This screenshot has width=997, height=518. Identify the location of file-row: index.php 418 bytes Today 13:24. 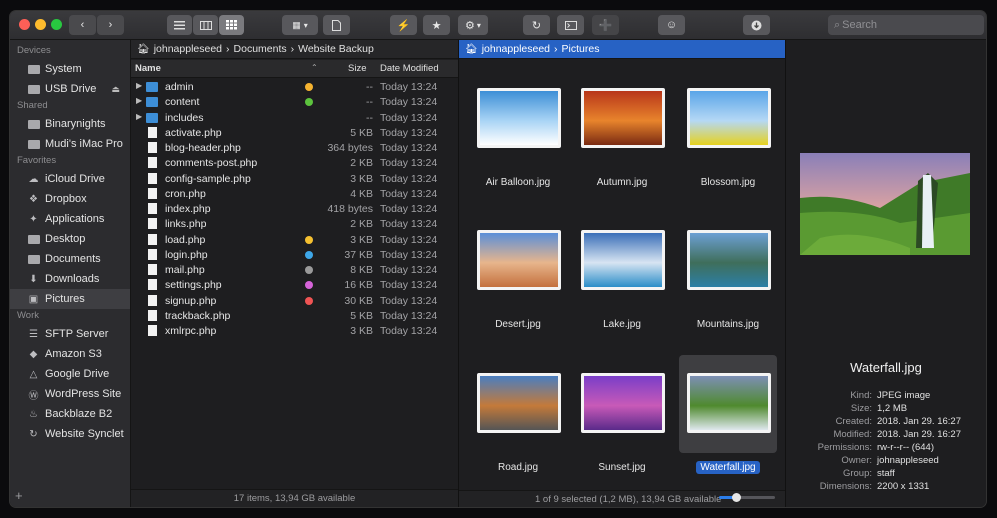
(294, 209).